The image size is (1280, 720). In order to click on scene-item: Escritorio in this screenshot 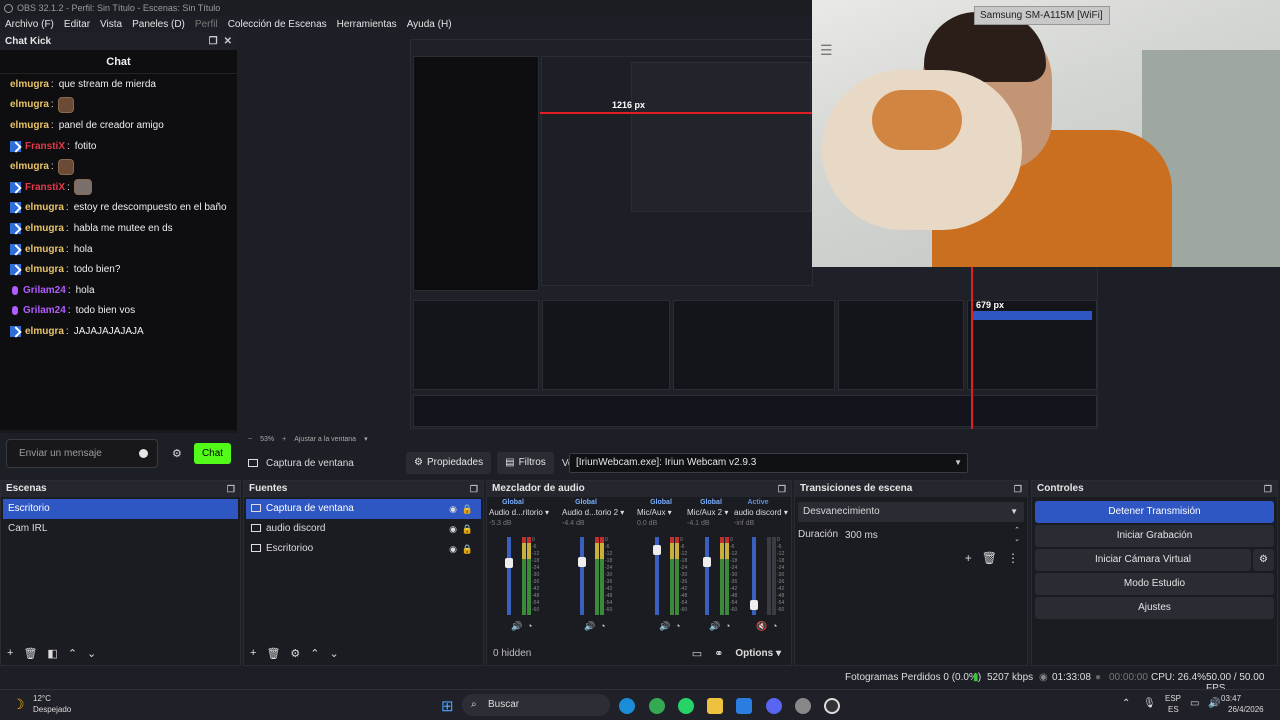, I will do `click(120, 509)`.